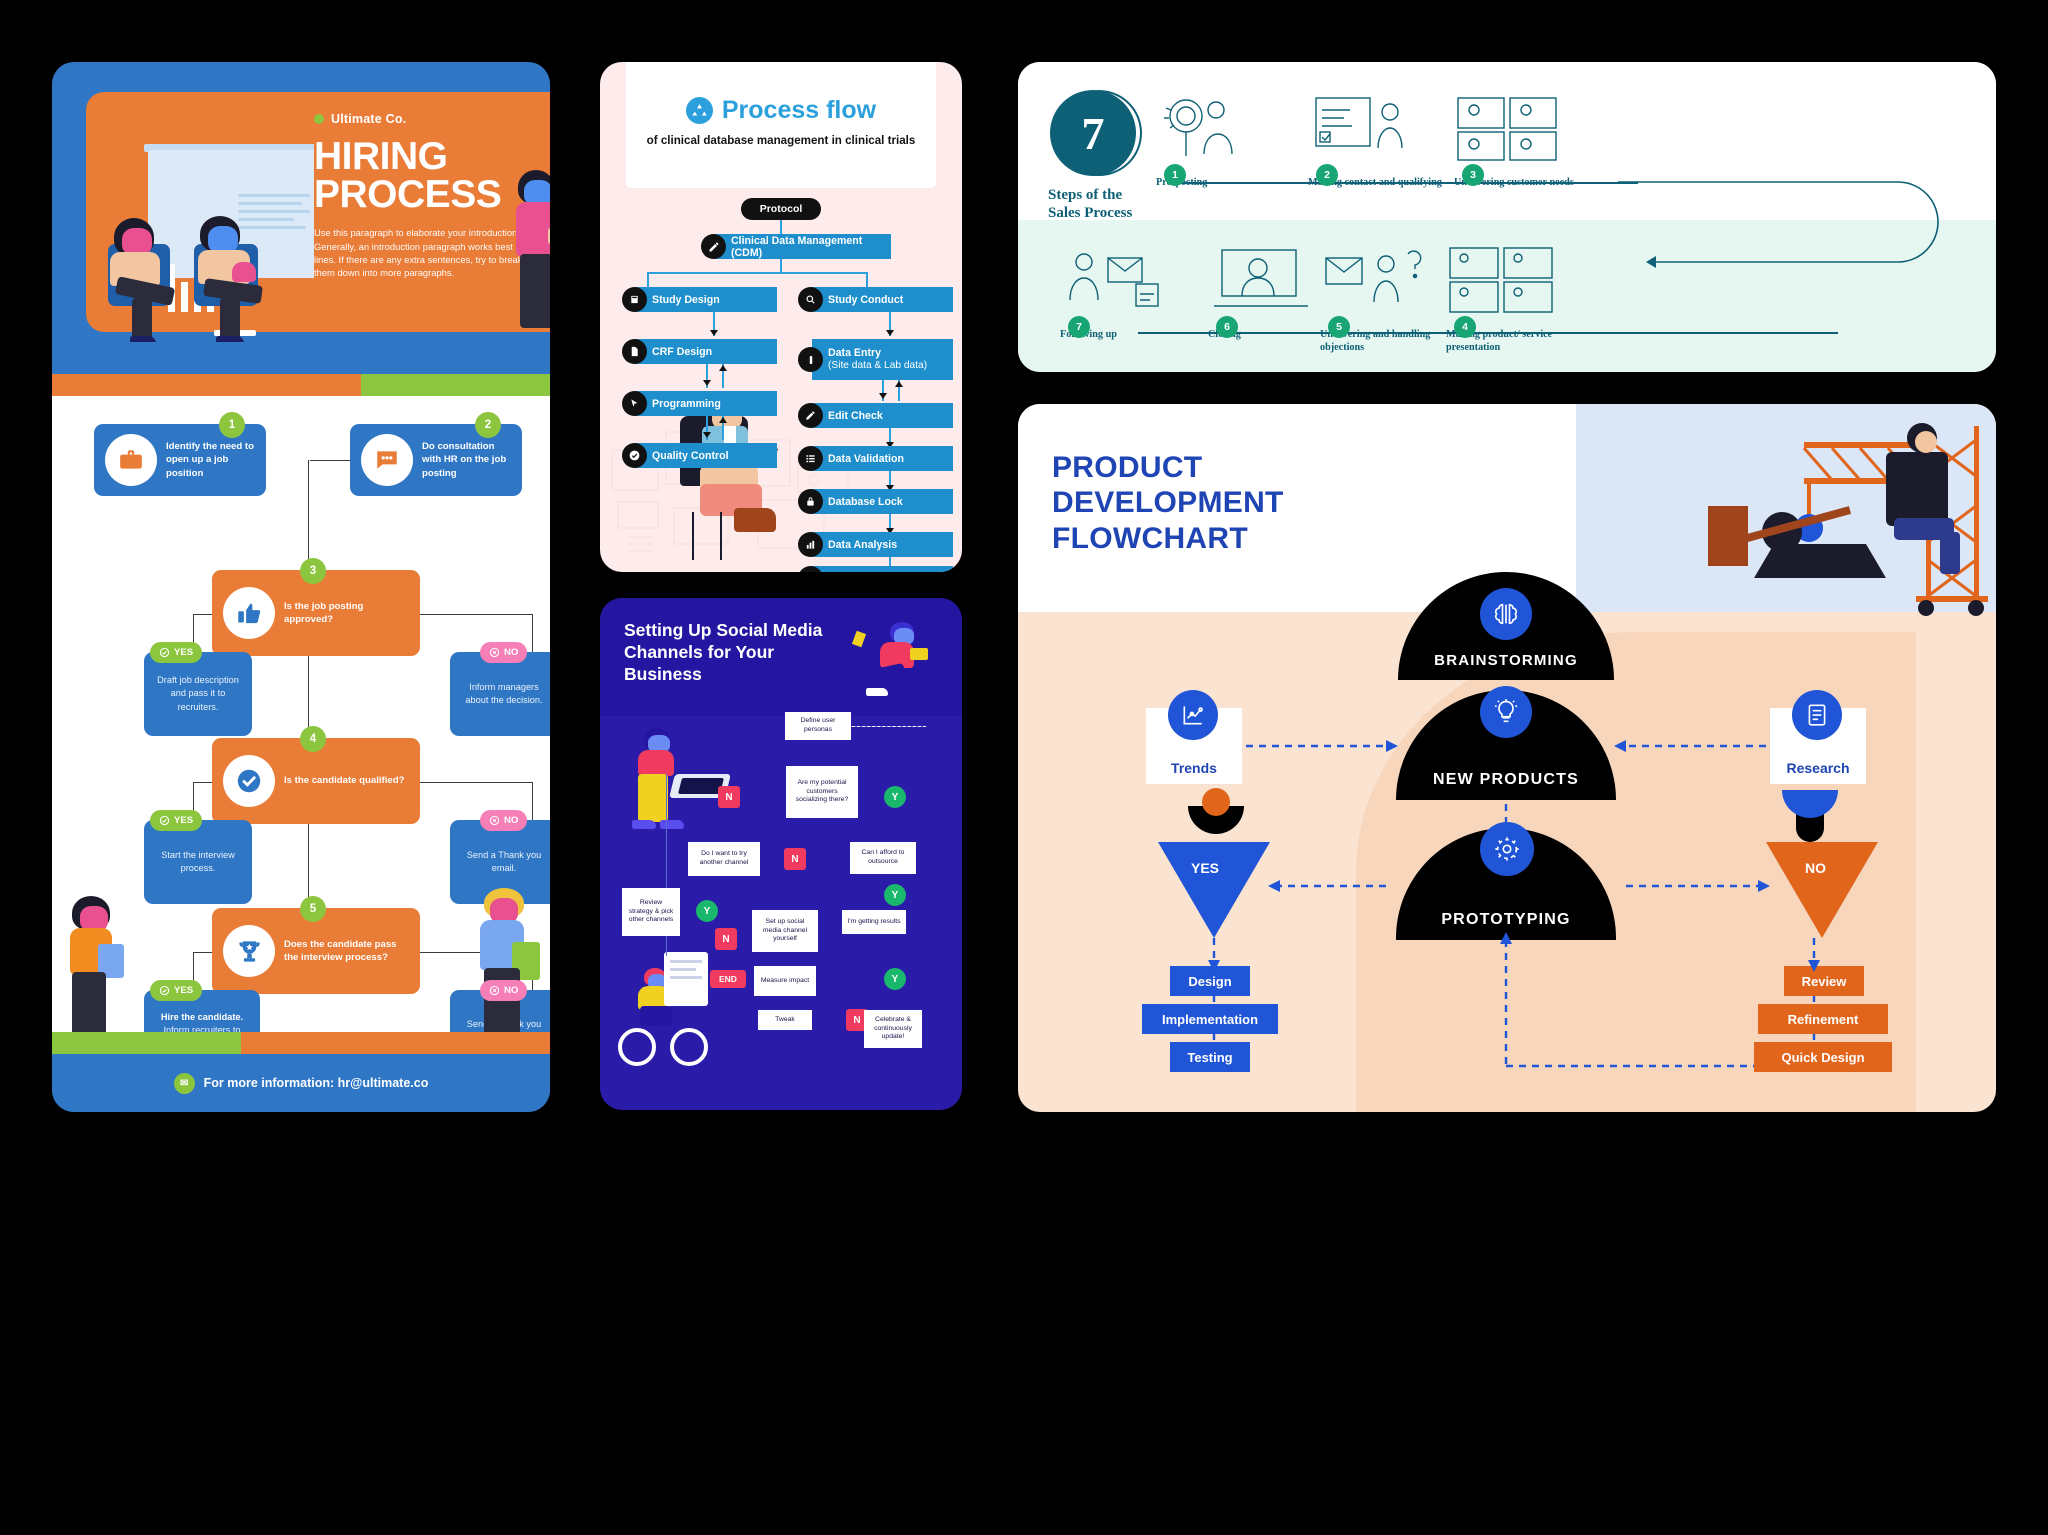 Image resolution: width=2048 pixels, height=1535 pixels. Describe the element at coordinates (699, 403) in the screenshot. I see `left-node-3: Programming` at that location.